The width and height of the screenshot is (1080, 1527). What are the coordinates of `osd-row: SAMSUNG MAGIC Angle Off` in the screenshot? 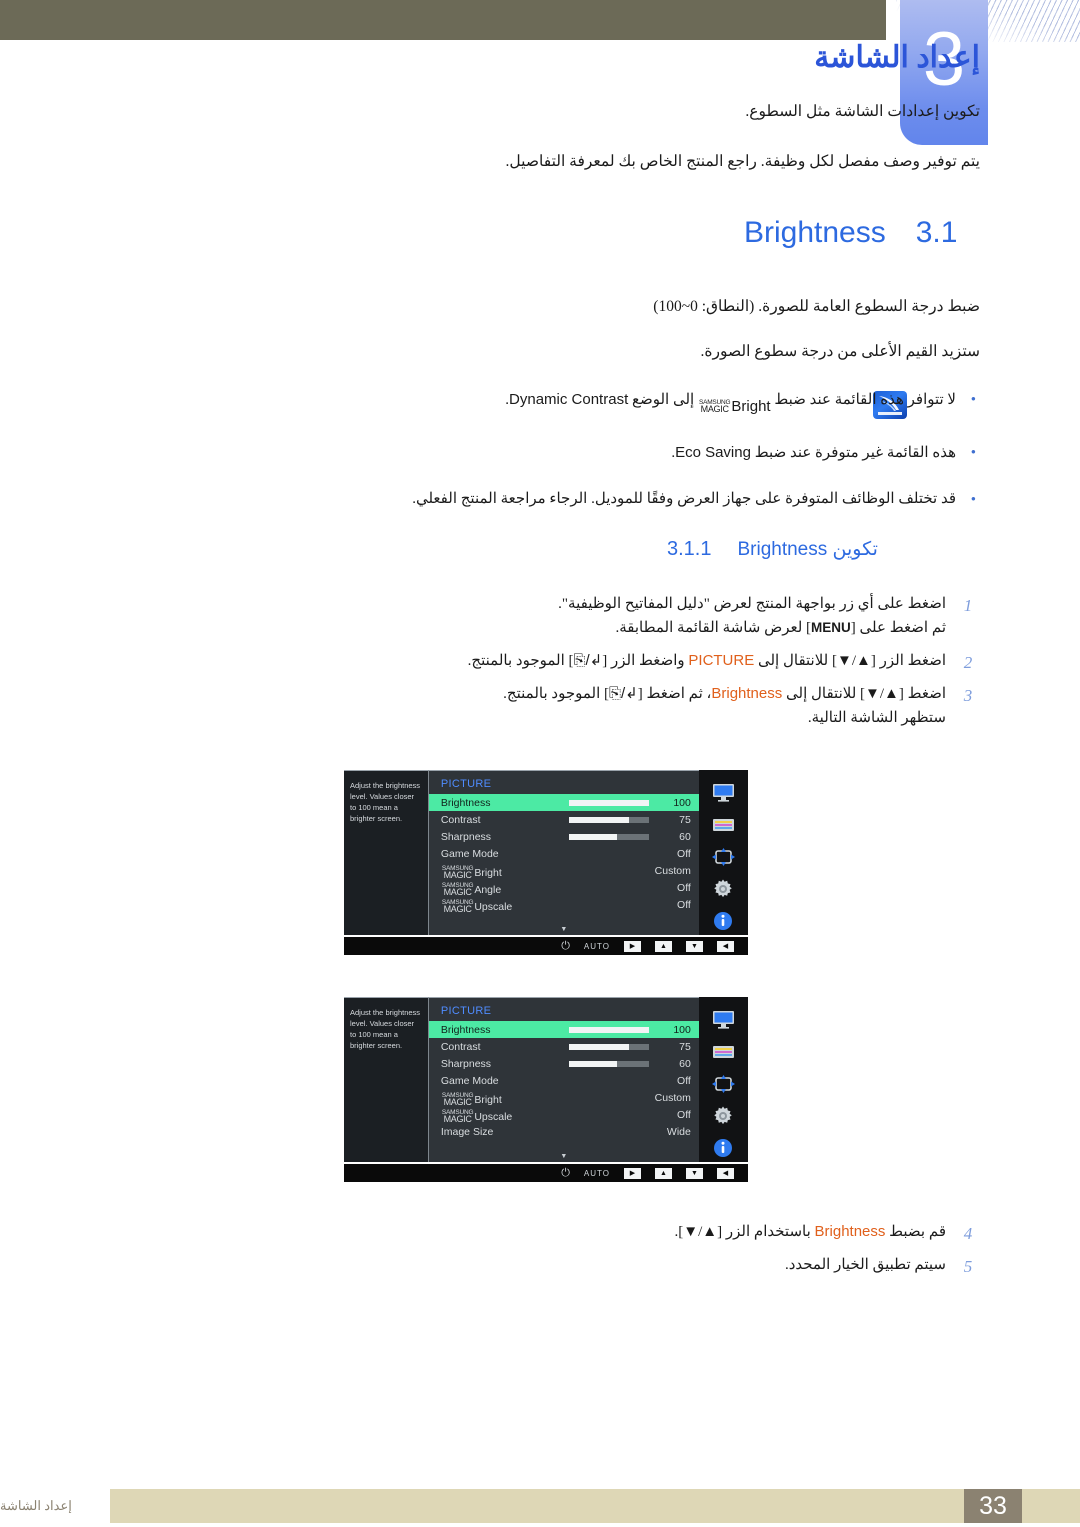 It's located at (564, 888).